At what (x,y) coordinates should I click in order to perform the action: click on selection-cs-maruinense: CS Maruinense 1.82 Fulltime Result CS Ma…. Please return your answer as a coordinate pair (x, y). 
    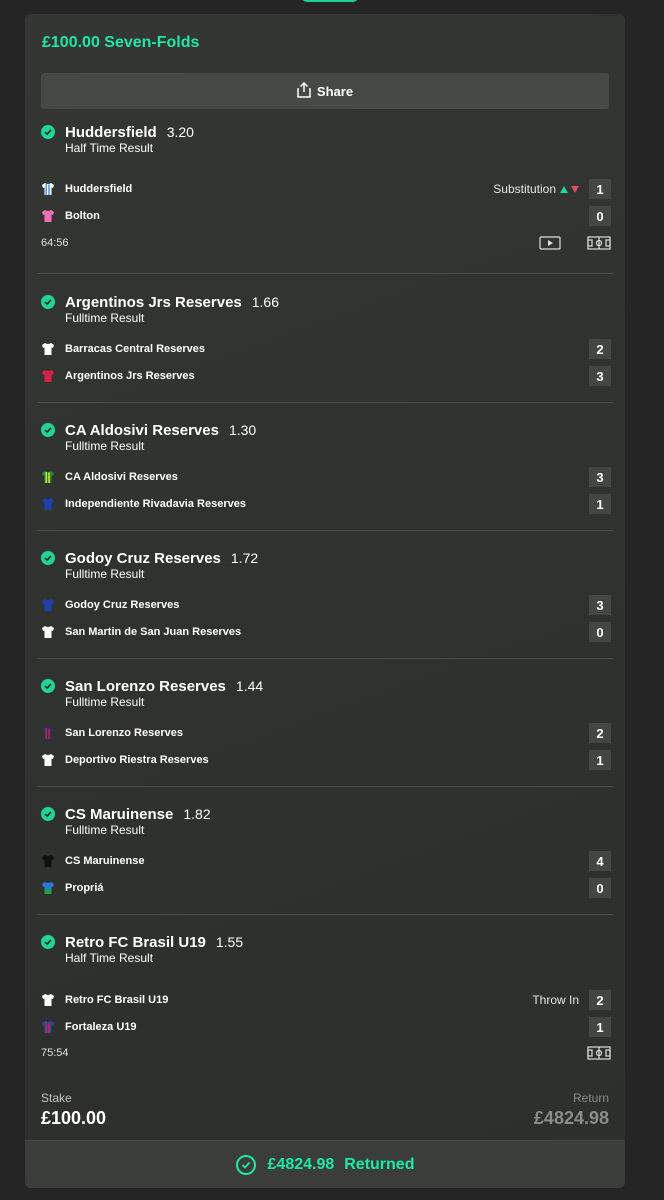
    Looking at the image, I should click on (325, 859).